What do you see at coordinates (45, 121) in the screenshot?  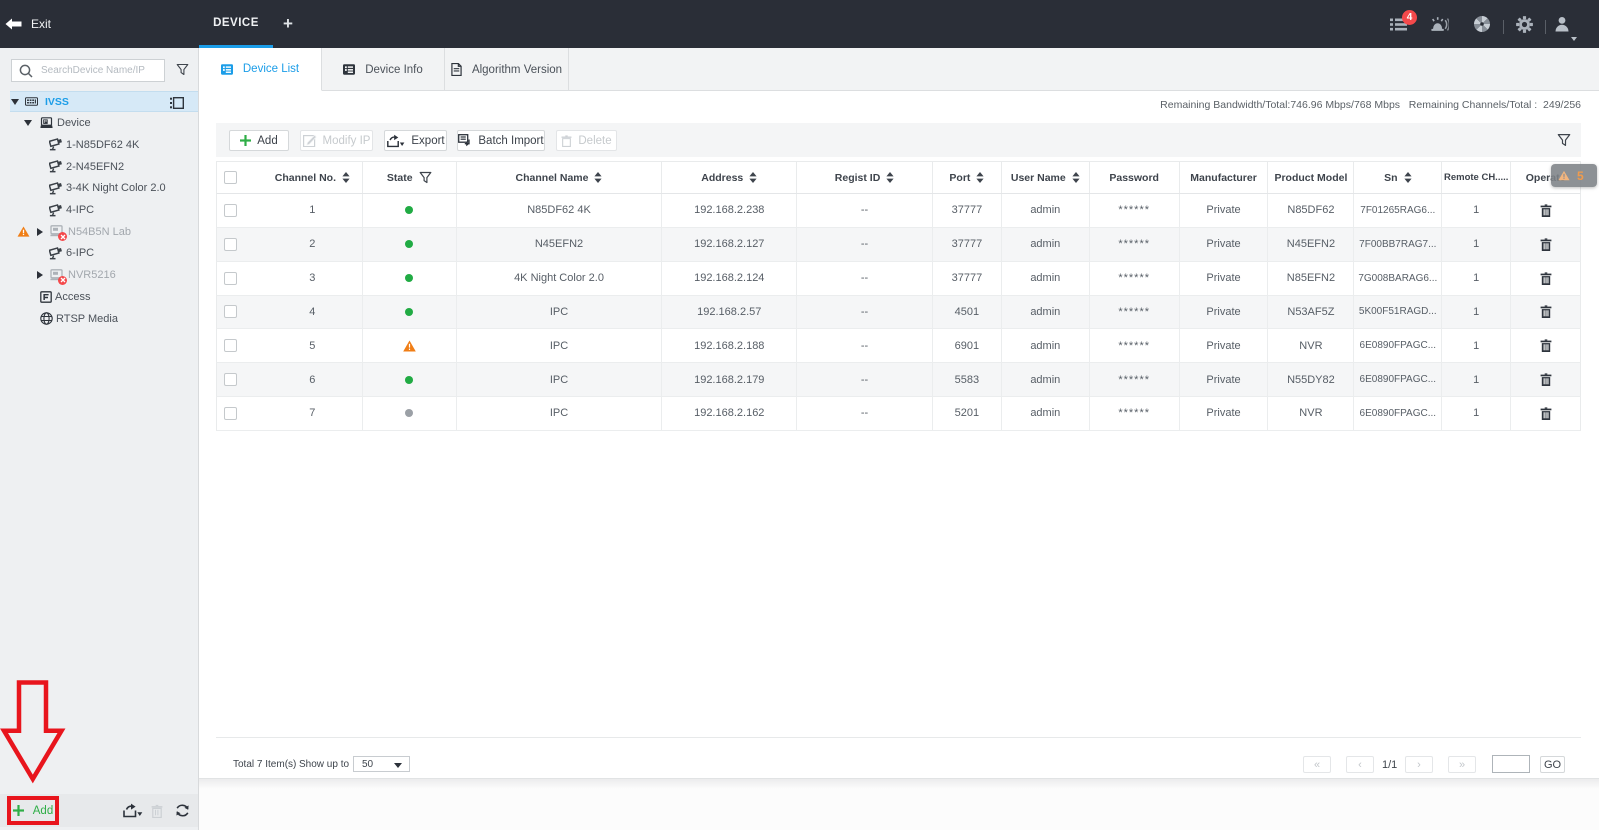 I see `svg-text: P` at bounding box center [45, 121].